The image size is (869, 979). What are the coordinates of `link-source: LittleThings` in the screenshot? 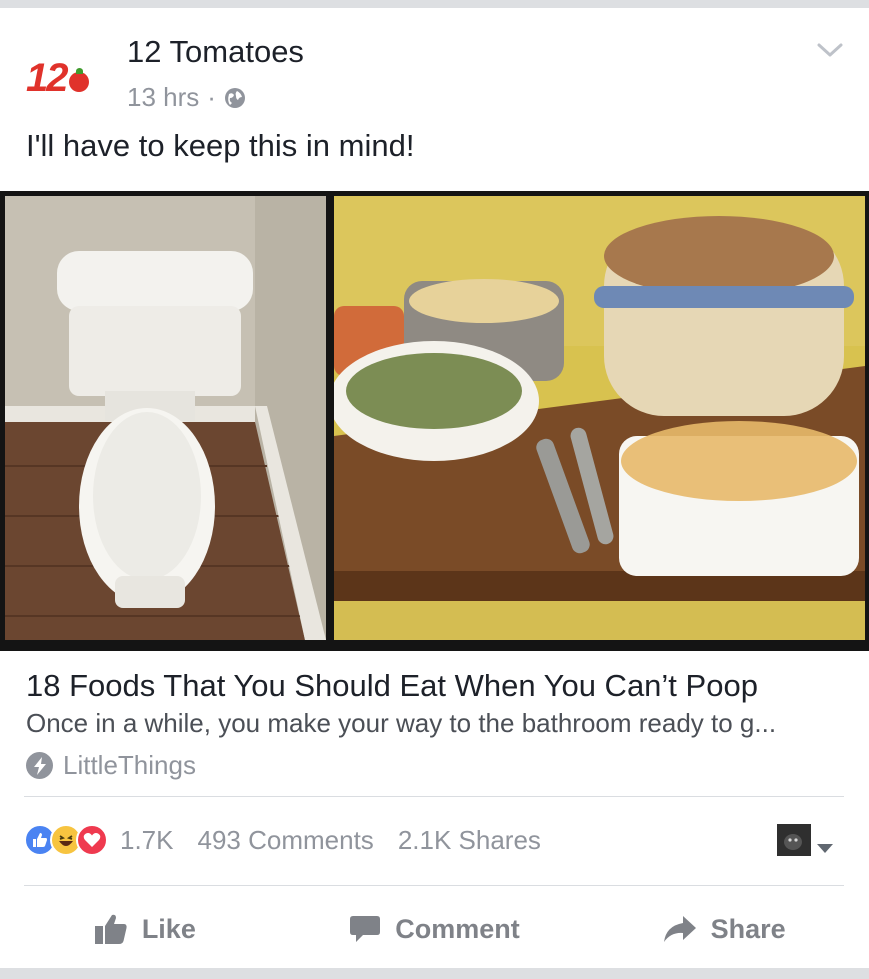 It's located at (111, 765).